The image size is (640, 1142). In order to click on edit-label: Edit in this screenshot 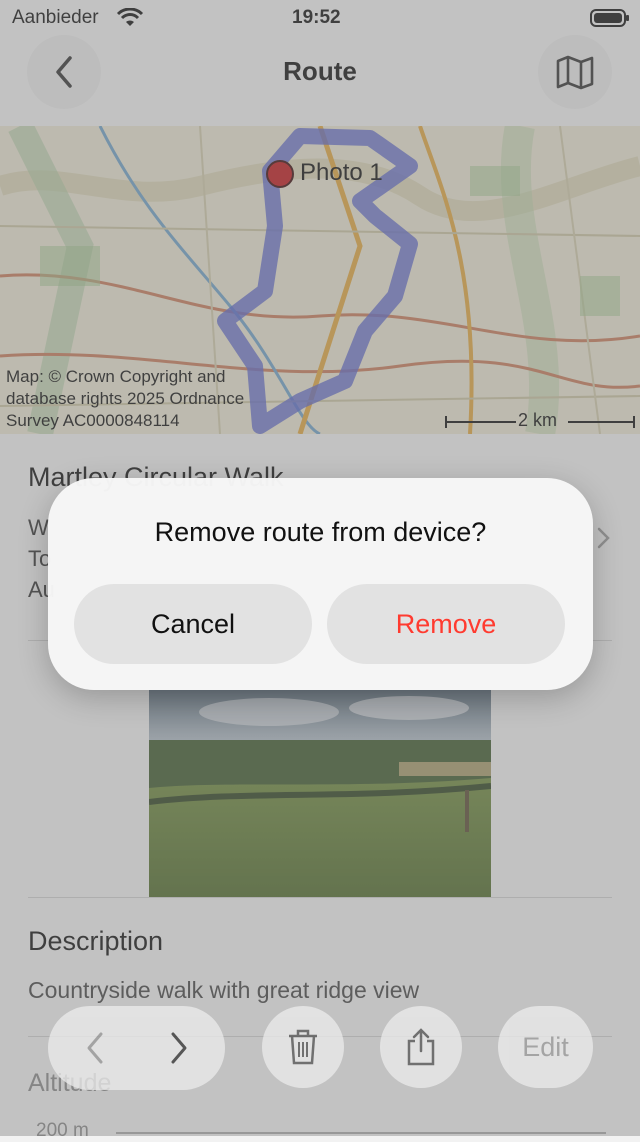, I will do `click(545, 1046)`.